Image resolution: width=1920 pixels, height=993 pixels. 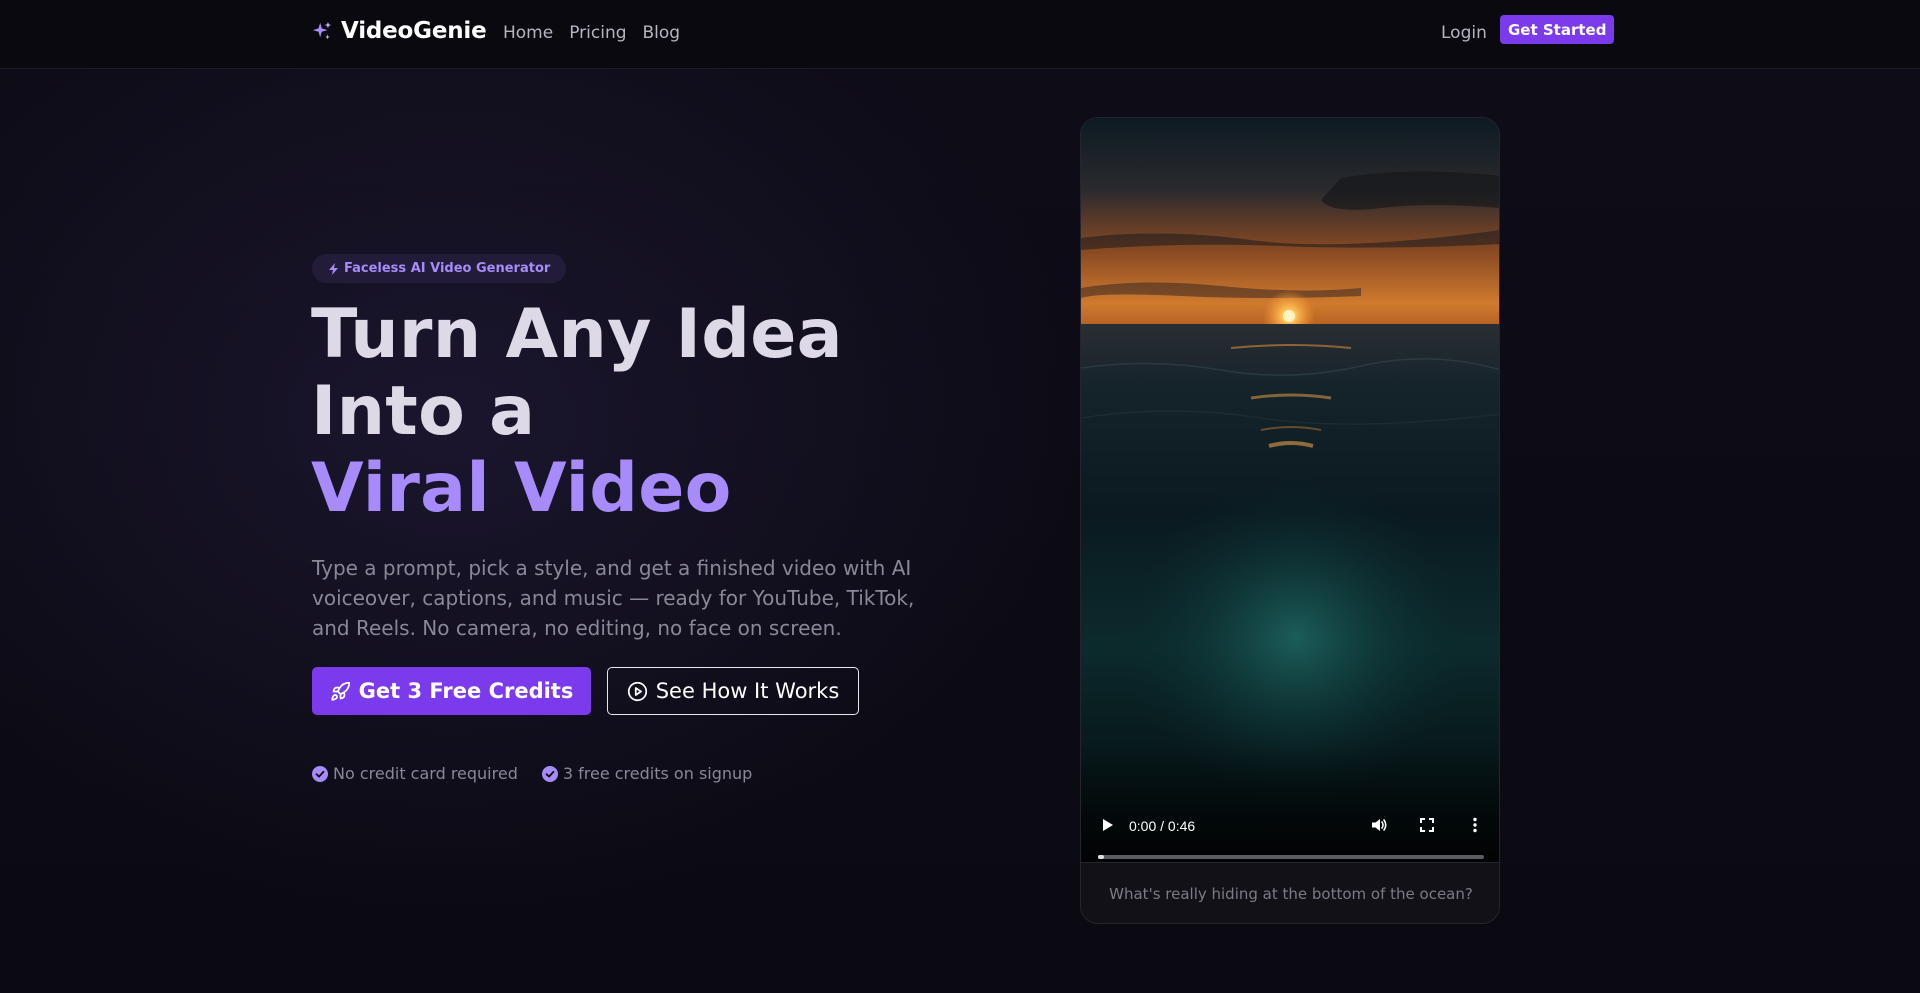 I want to click on volume-icon, so click(x=1379, y=825).